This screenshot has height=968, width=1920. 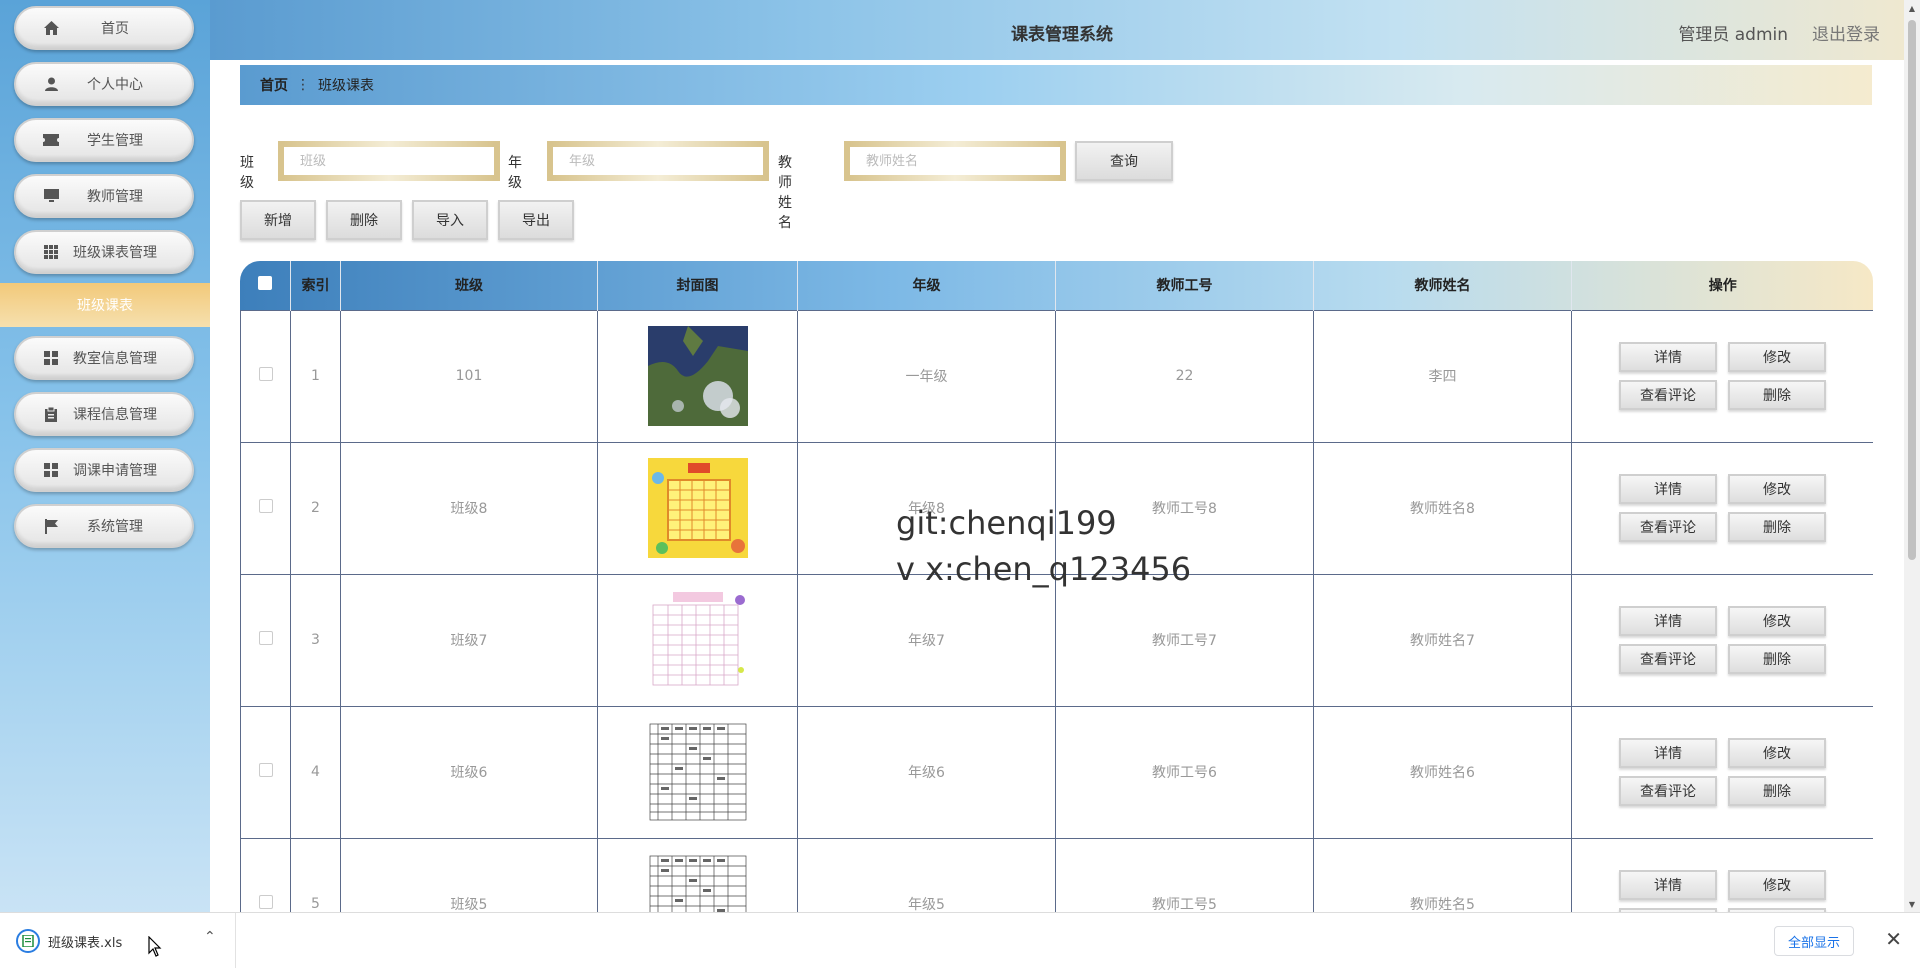 What do you see at coordinates (1912, 904) in the screenshot?
I see `scroll-down-icon: ▼` at bounding box center [1912, 904].